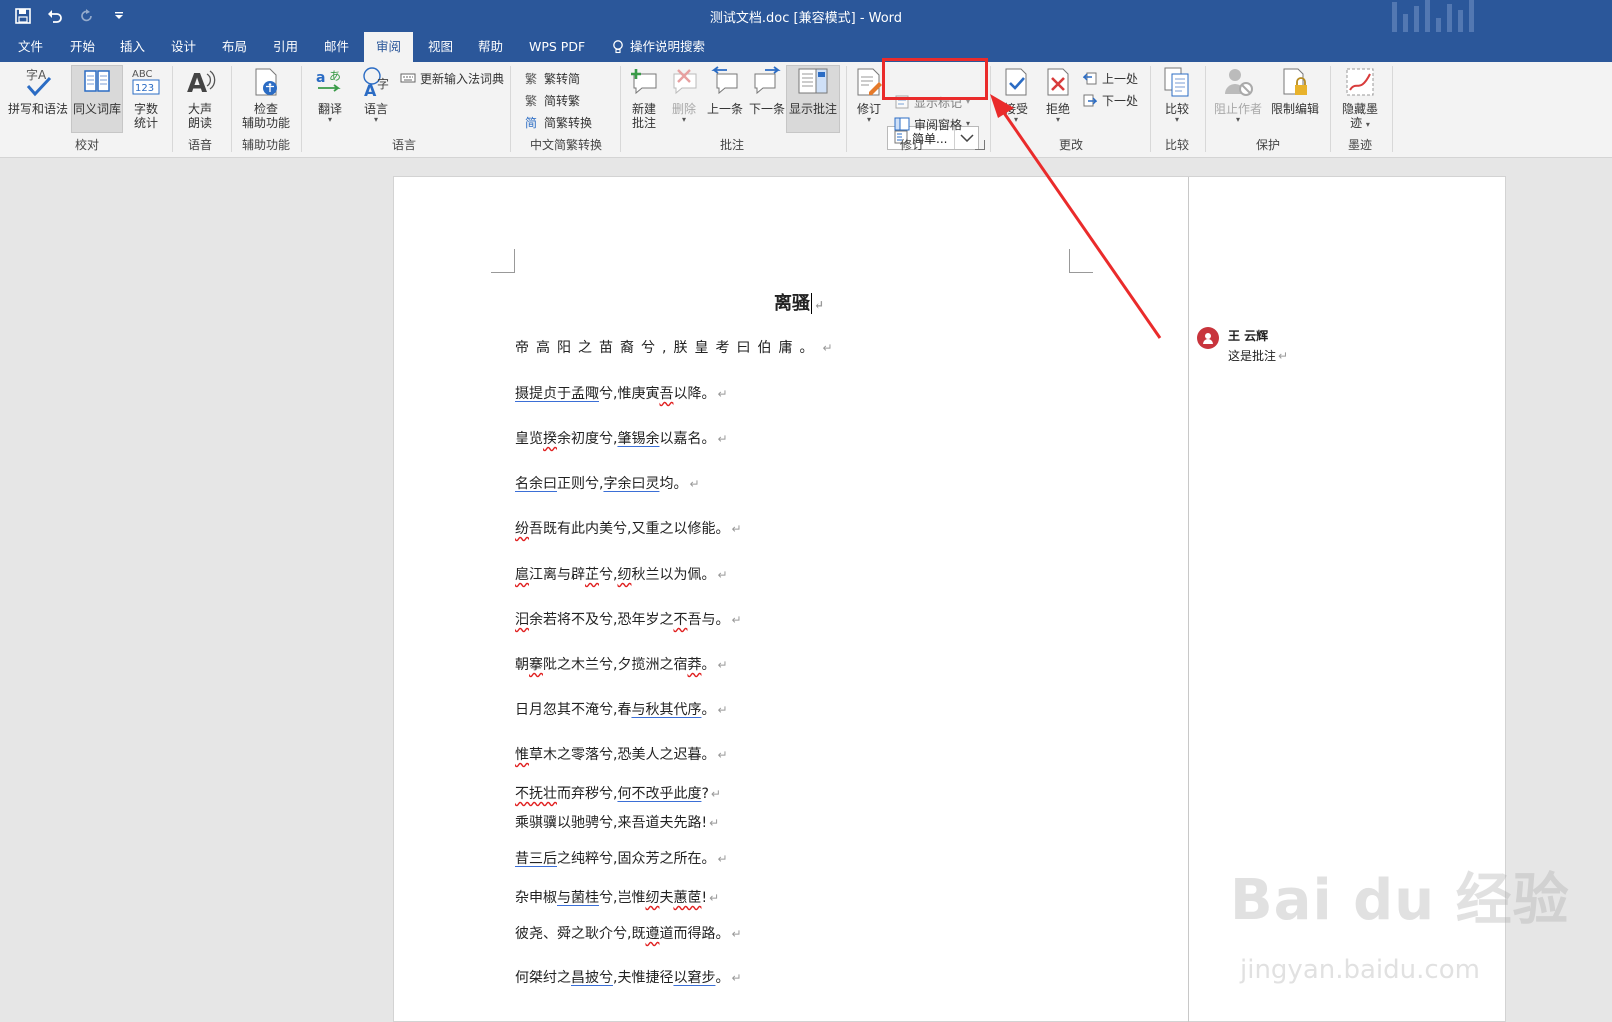 This screenshot has height=1022, width=1612. What do you see at coordinates (376, 95) in the screenshot?
I see `language-button: A字 语言 ▾` at bounding box center [376, 95].